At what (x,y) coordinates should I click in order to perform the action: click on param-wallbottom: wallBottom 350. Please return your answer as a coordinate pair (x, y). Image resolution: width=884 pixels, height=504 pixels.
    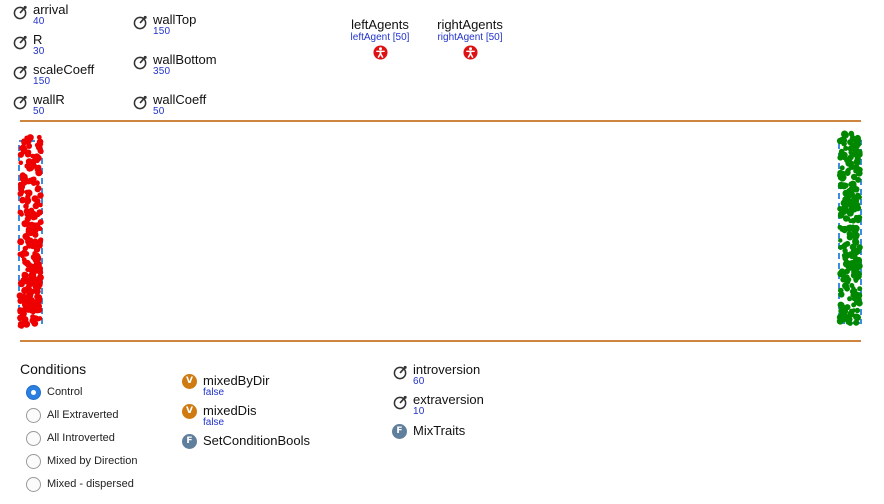
    Looking at the image, I should click on (193, 66).